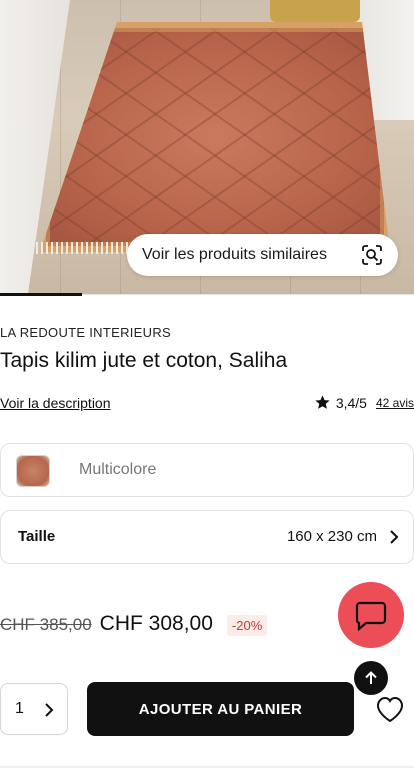  What do you see at coordinates (207, 537) in the screenshot?
I see `size-selector: Taille 160 x 230 cm` at bounding box center [207, 537].